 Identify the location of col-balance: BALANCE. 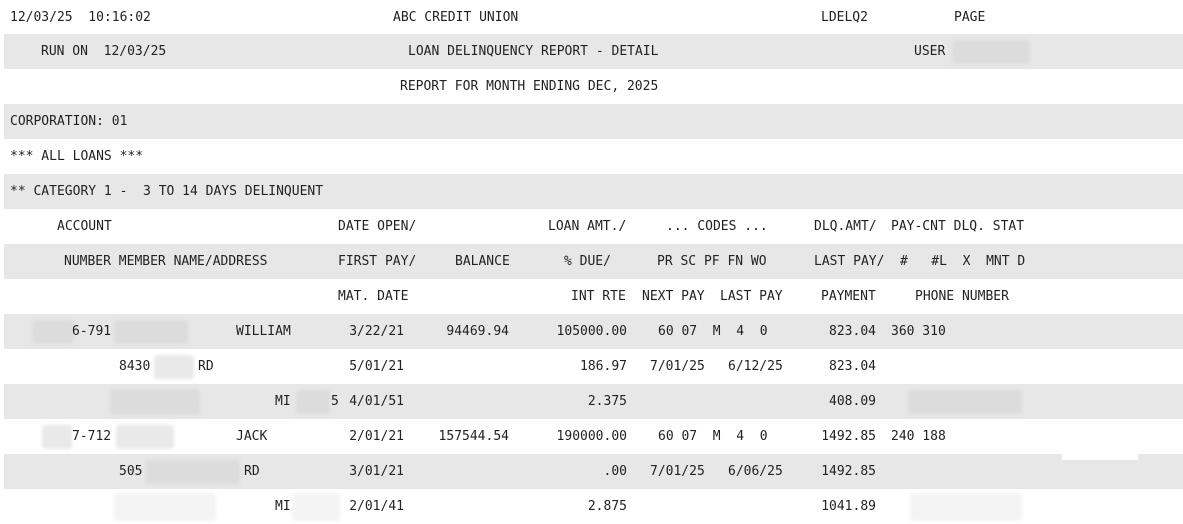
(482, 261).